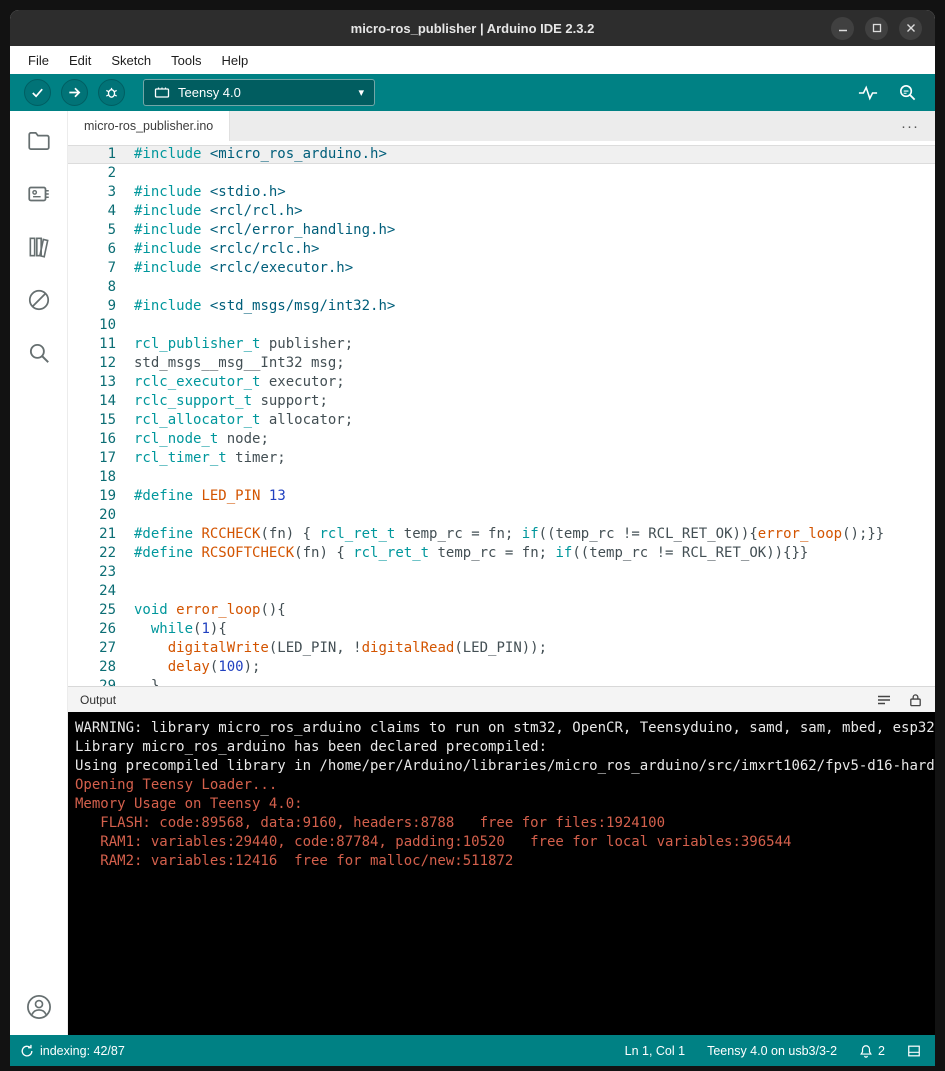  What do you see at coordinates (501, 382) in the screenshot?
I see `code-line: 13 rclc_executor_t executor;` at bounding box center [501, 382].